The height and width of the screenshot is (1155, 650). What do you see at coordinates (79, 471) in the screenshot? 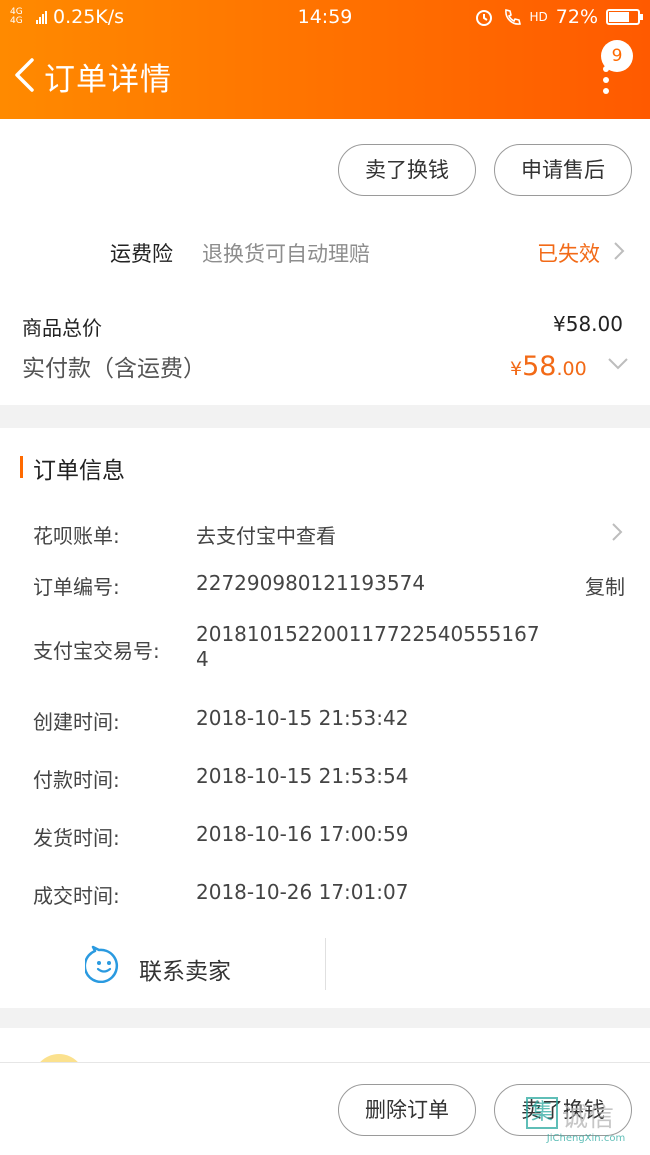
I see `section-title: 订单信息` at bounding box center [79, 471].